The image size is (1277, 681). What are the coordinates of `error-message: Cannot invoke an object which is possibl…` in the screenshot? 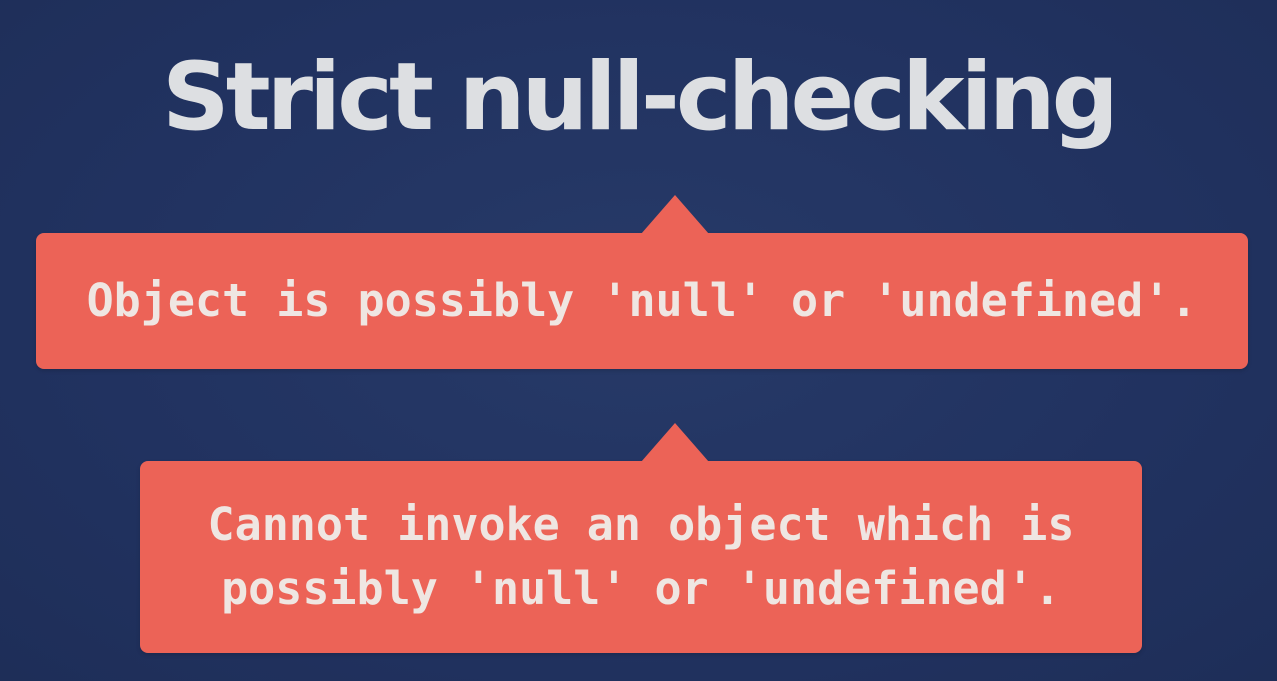 It's located at (641, 556).